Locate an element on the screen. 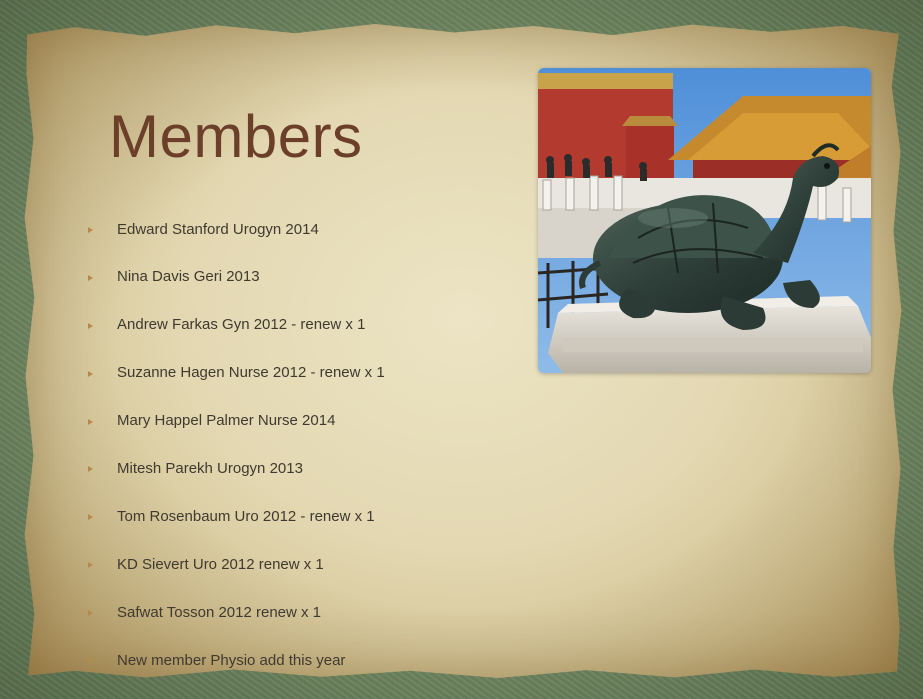 The width and height of the screenshot is (923, 699). member-item: Suzanne Hagen Nurse 2012 - renew x 1 is located at coordinates (232, 373).